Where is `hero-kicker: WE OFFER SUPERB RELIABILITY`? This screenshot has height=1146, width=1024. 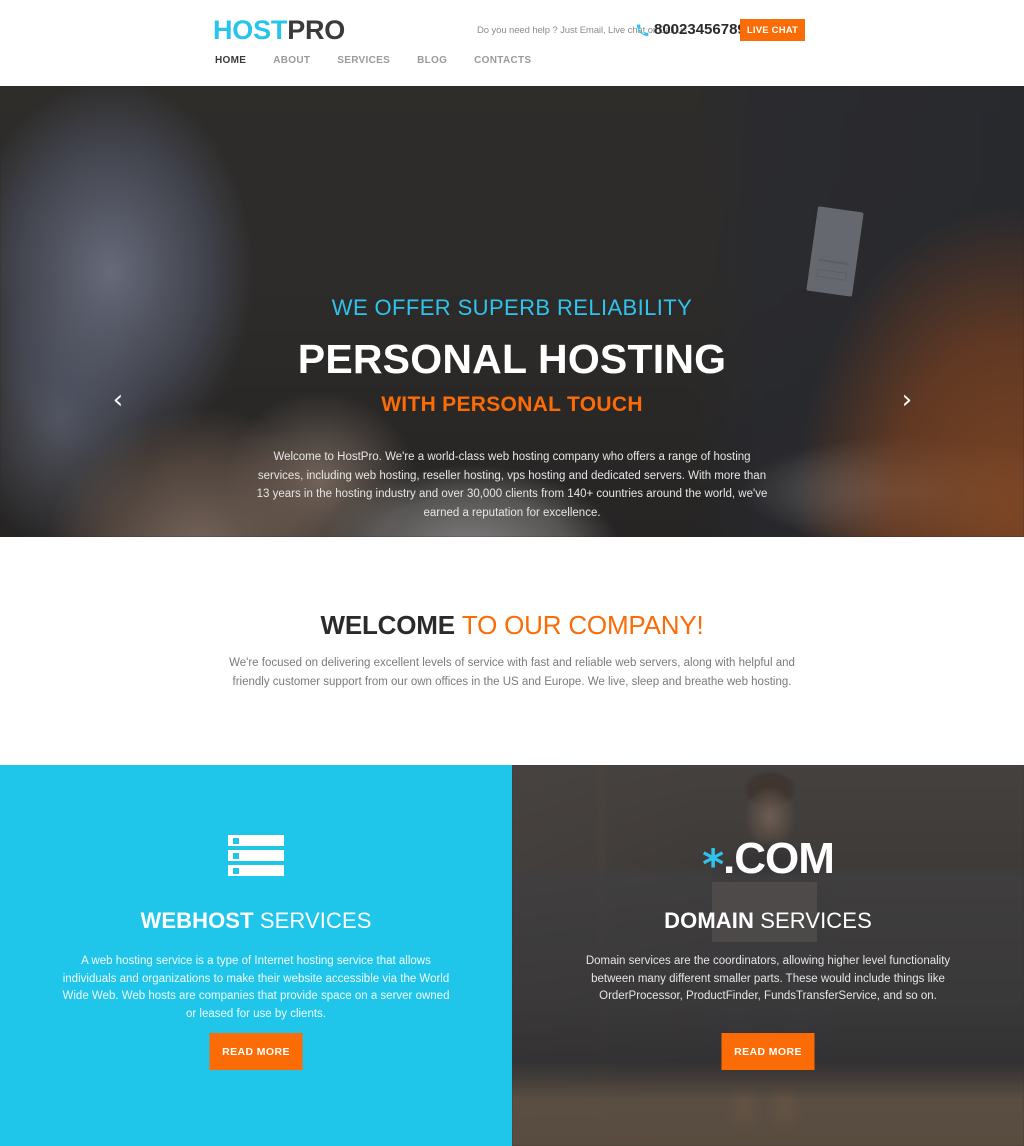
hero-kicker: WE OFFER SUPERB RELIABILITY is located at coordinates (512, 307).